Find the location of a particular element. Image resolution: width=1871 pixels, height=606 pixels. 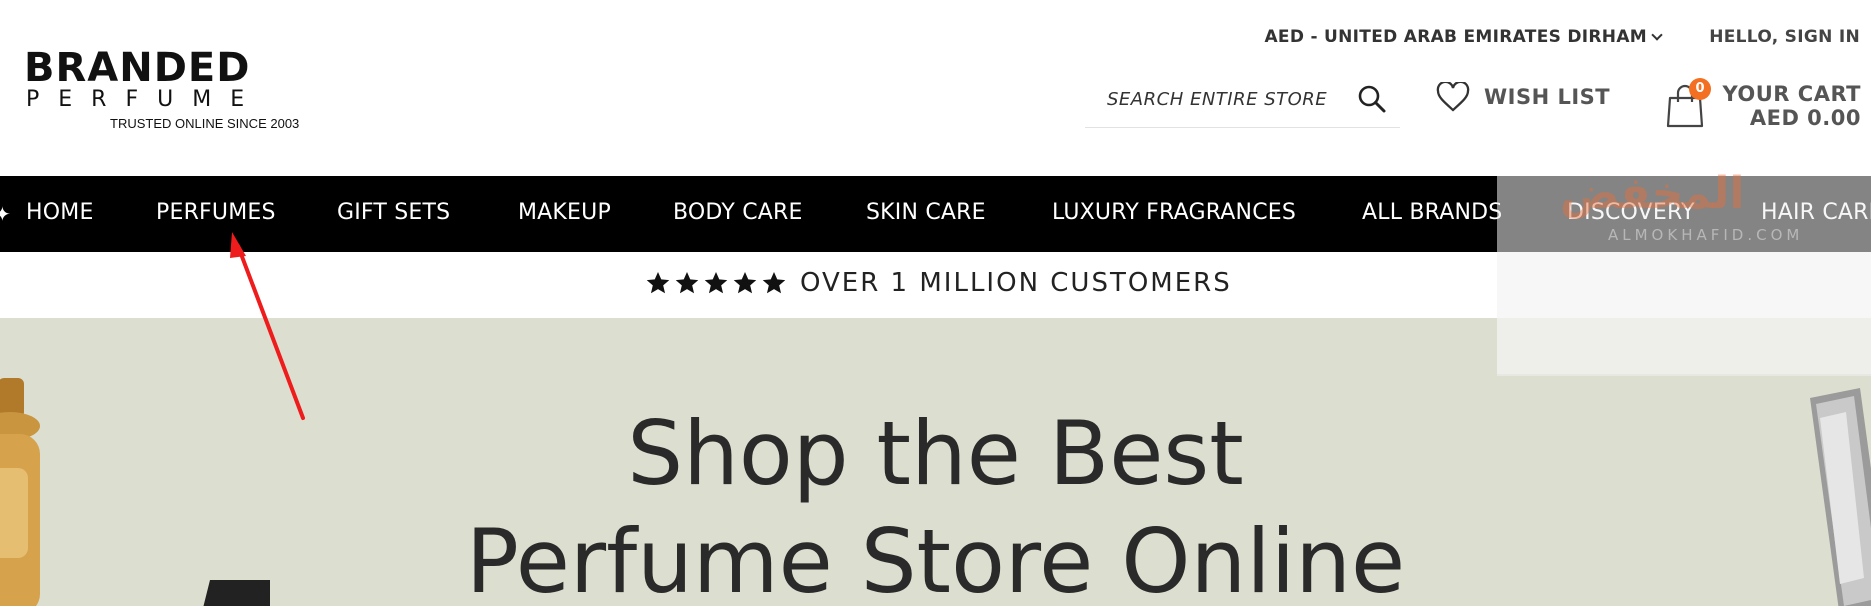

trust-text: OVER 1 MILLION CUSTOMERS is located at coordinates (1016, 283).